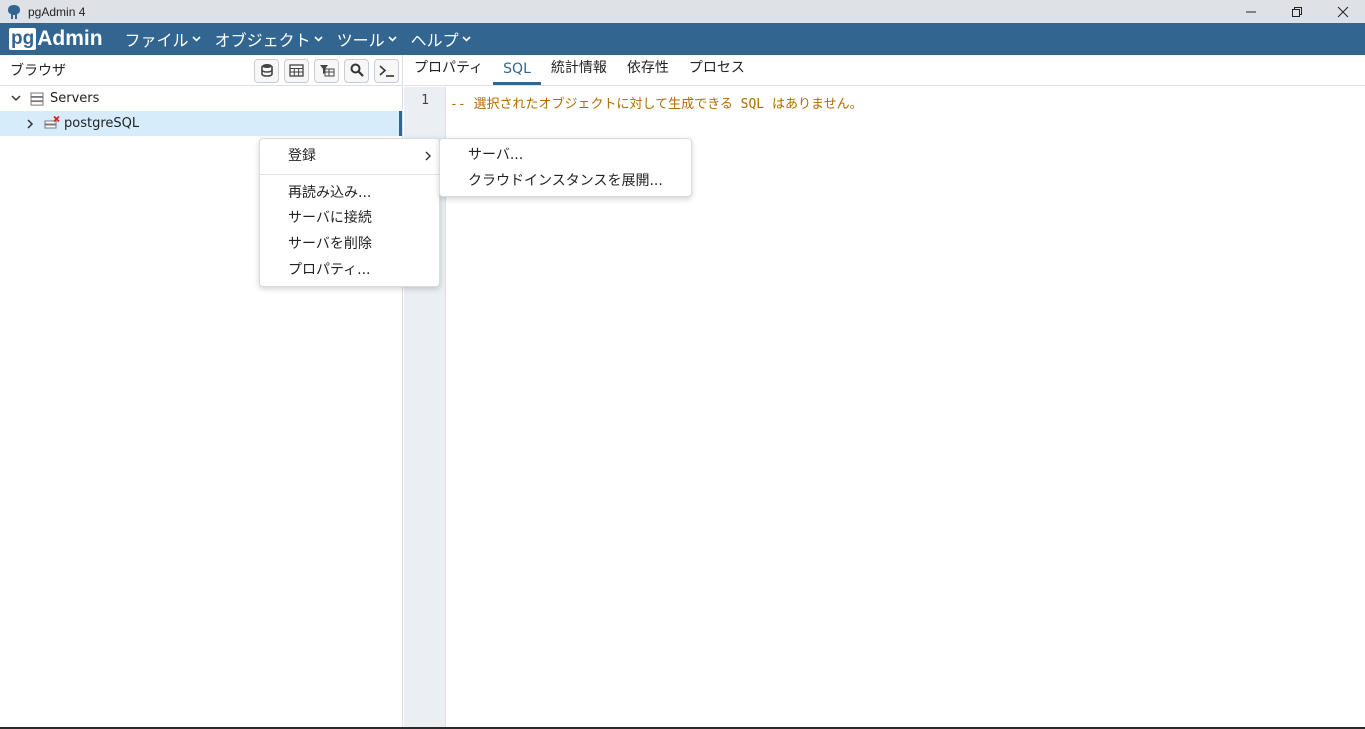  I want to click on tree-node-servers-label: Servers, so click(75, 98).